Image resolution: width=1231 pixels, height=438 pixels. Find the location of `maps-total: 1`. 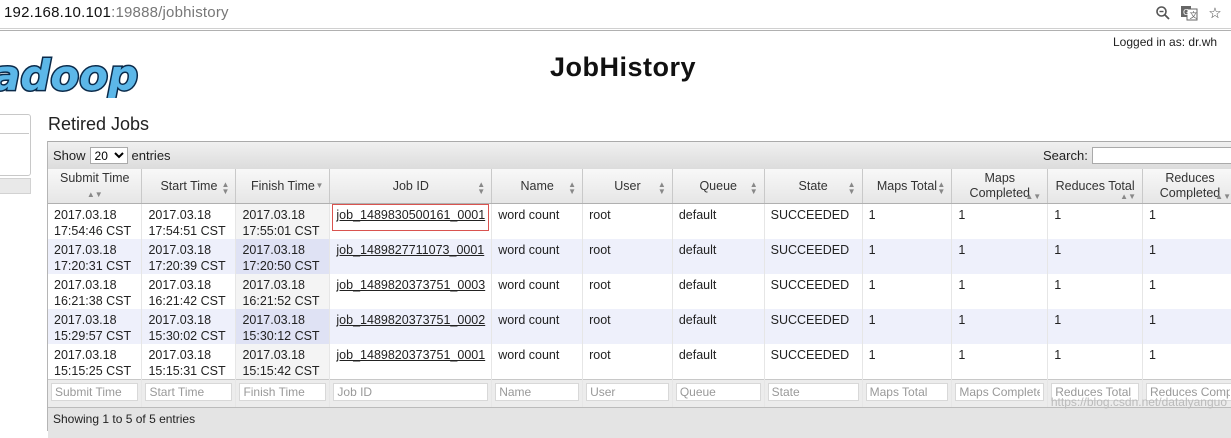

maps-total: 1 is located at coordinates (872, 320).